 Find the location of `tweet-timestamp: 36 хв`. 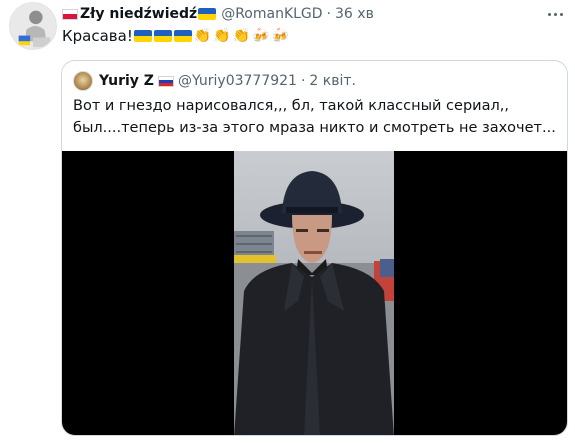

tweet-timestamp: 36 хв is located at coordinates (354, 14).